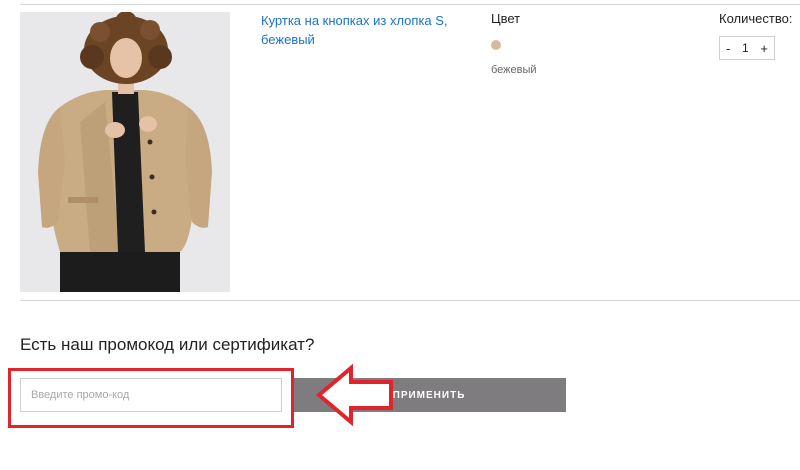 The width and height of the screenshot is (800, 470). I want to click on top-divider, so click(410, 4).